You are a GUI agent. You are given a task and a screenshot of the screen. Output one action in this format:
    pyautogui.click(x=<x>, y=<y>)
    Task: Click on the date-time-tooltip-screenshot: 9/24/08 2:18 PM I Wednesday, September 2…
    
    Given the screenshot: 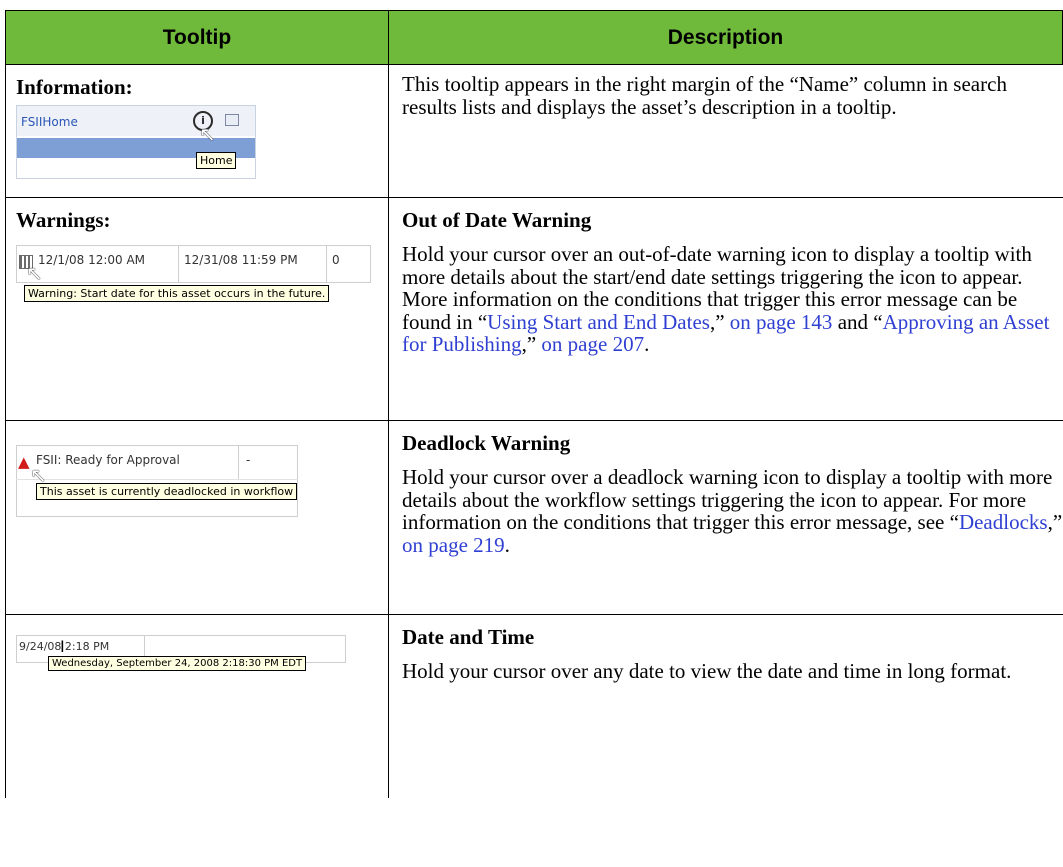 What is the action you would take?
    pyautogui.click(x=181, y=660)
    